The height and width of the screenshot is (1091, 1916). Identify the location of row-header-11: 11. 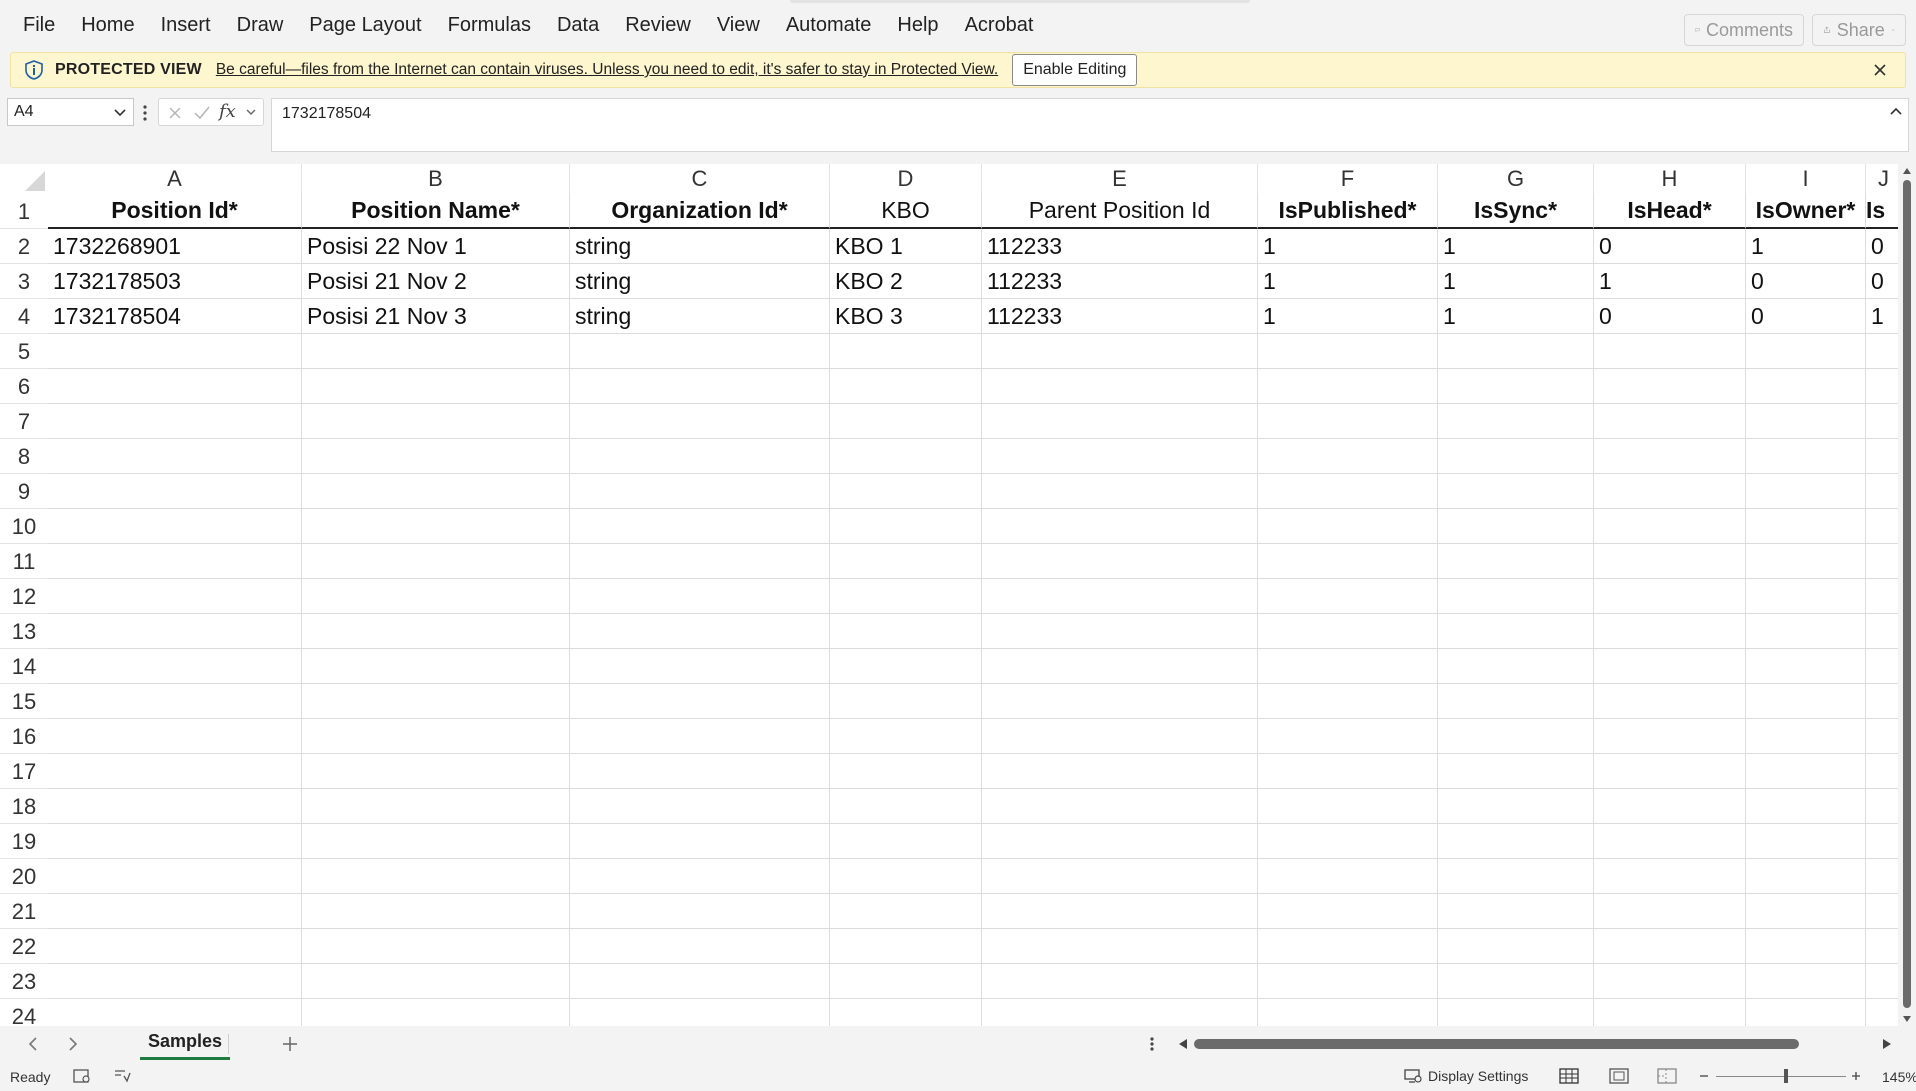
(24, 561).